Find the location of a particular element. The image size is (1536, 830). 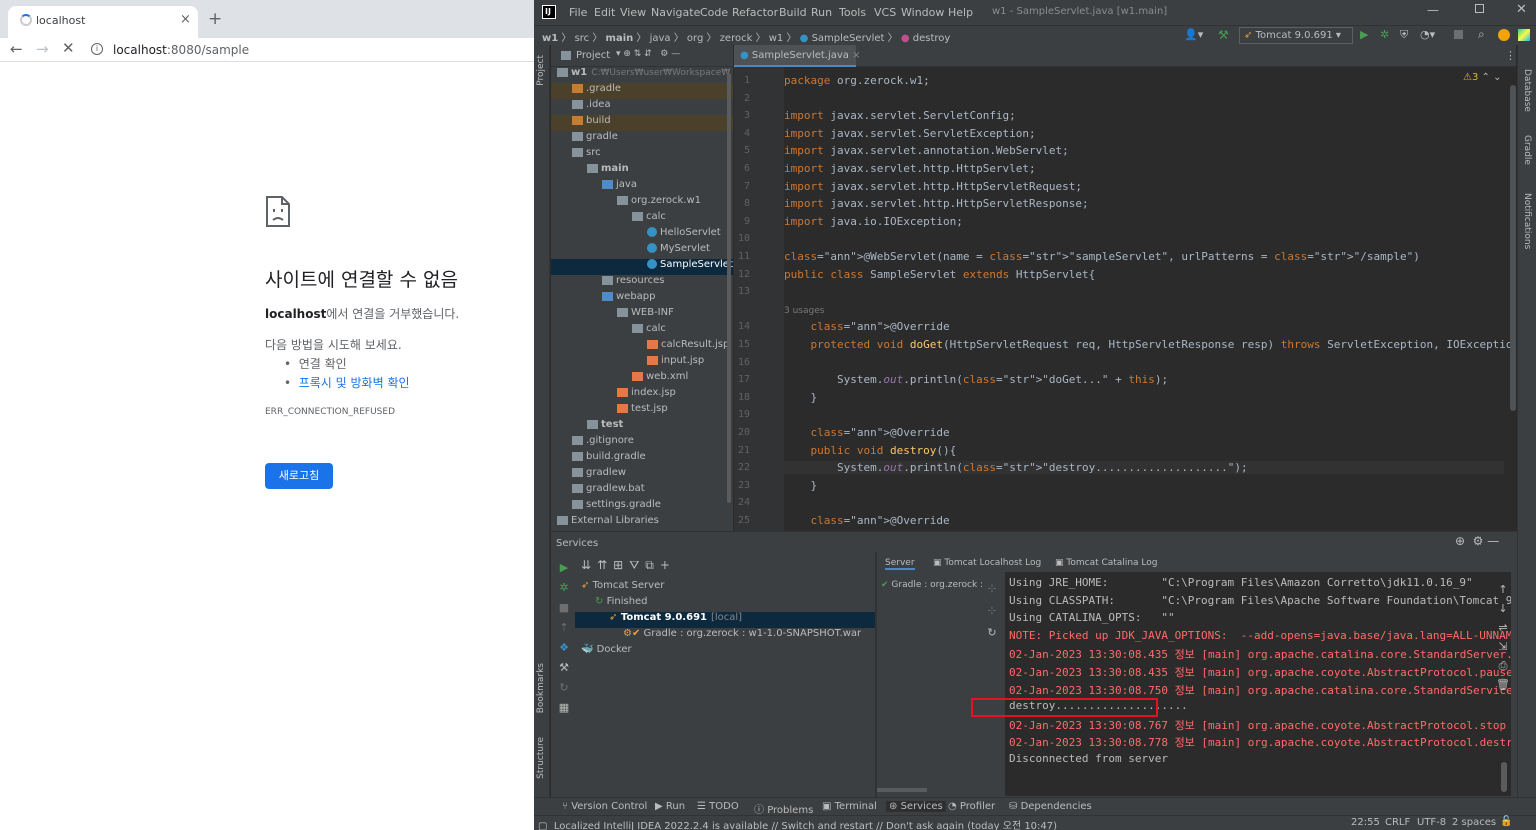

code-line: public void destroy(){ is located at coordinates (870, 450).